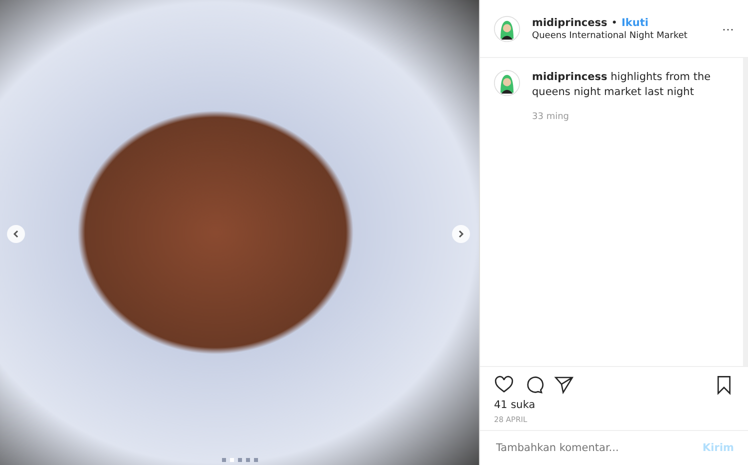 The height and width of the screenshot is (465, 748). Describe the element at coordinates (534, 385) in the screenshot. I see `speech-bubble-icon` at that location.